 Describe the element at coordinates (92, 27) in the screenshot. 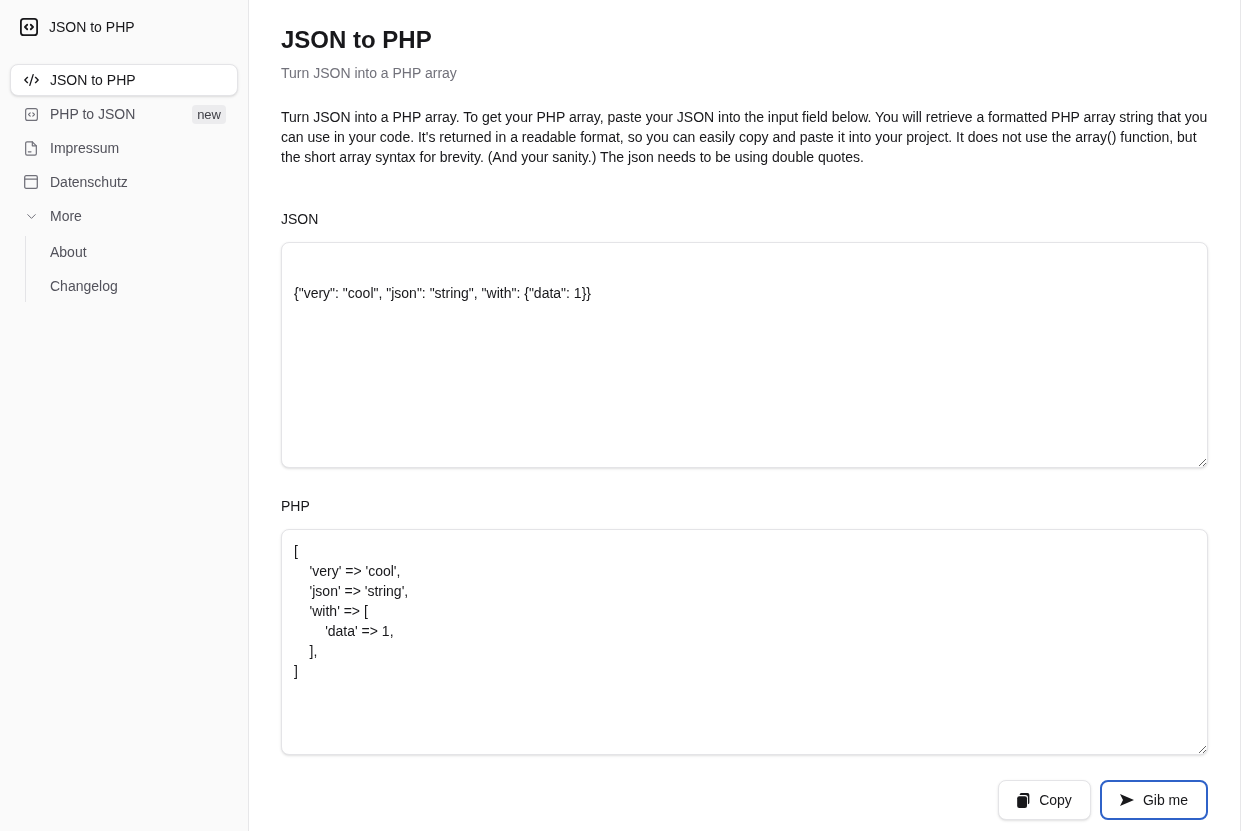

I see `app-title: JSON to PHP` at that location.